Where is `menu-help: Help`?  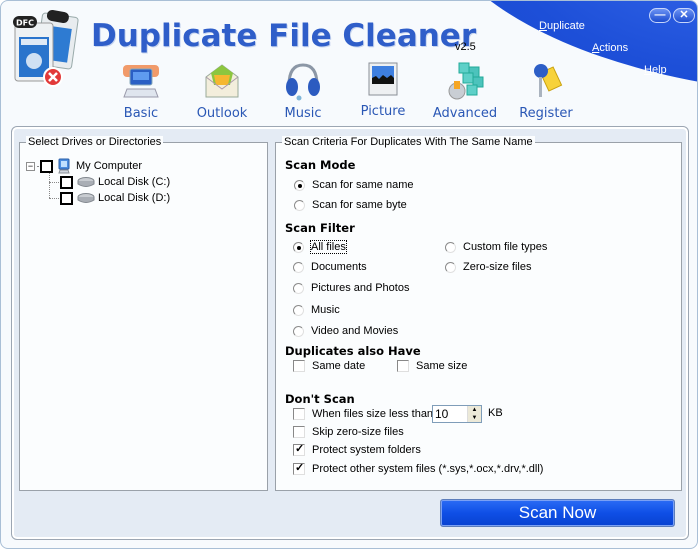
menu-help: Help is located at coordinates (655, 70).